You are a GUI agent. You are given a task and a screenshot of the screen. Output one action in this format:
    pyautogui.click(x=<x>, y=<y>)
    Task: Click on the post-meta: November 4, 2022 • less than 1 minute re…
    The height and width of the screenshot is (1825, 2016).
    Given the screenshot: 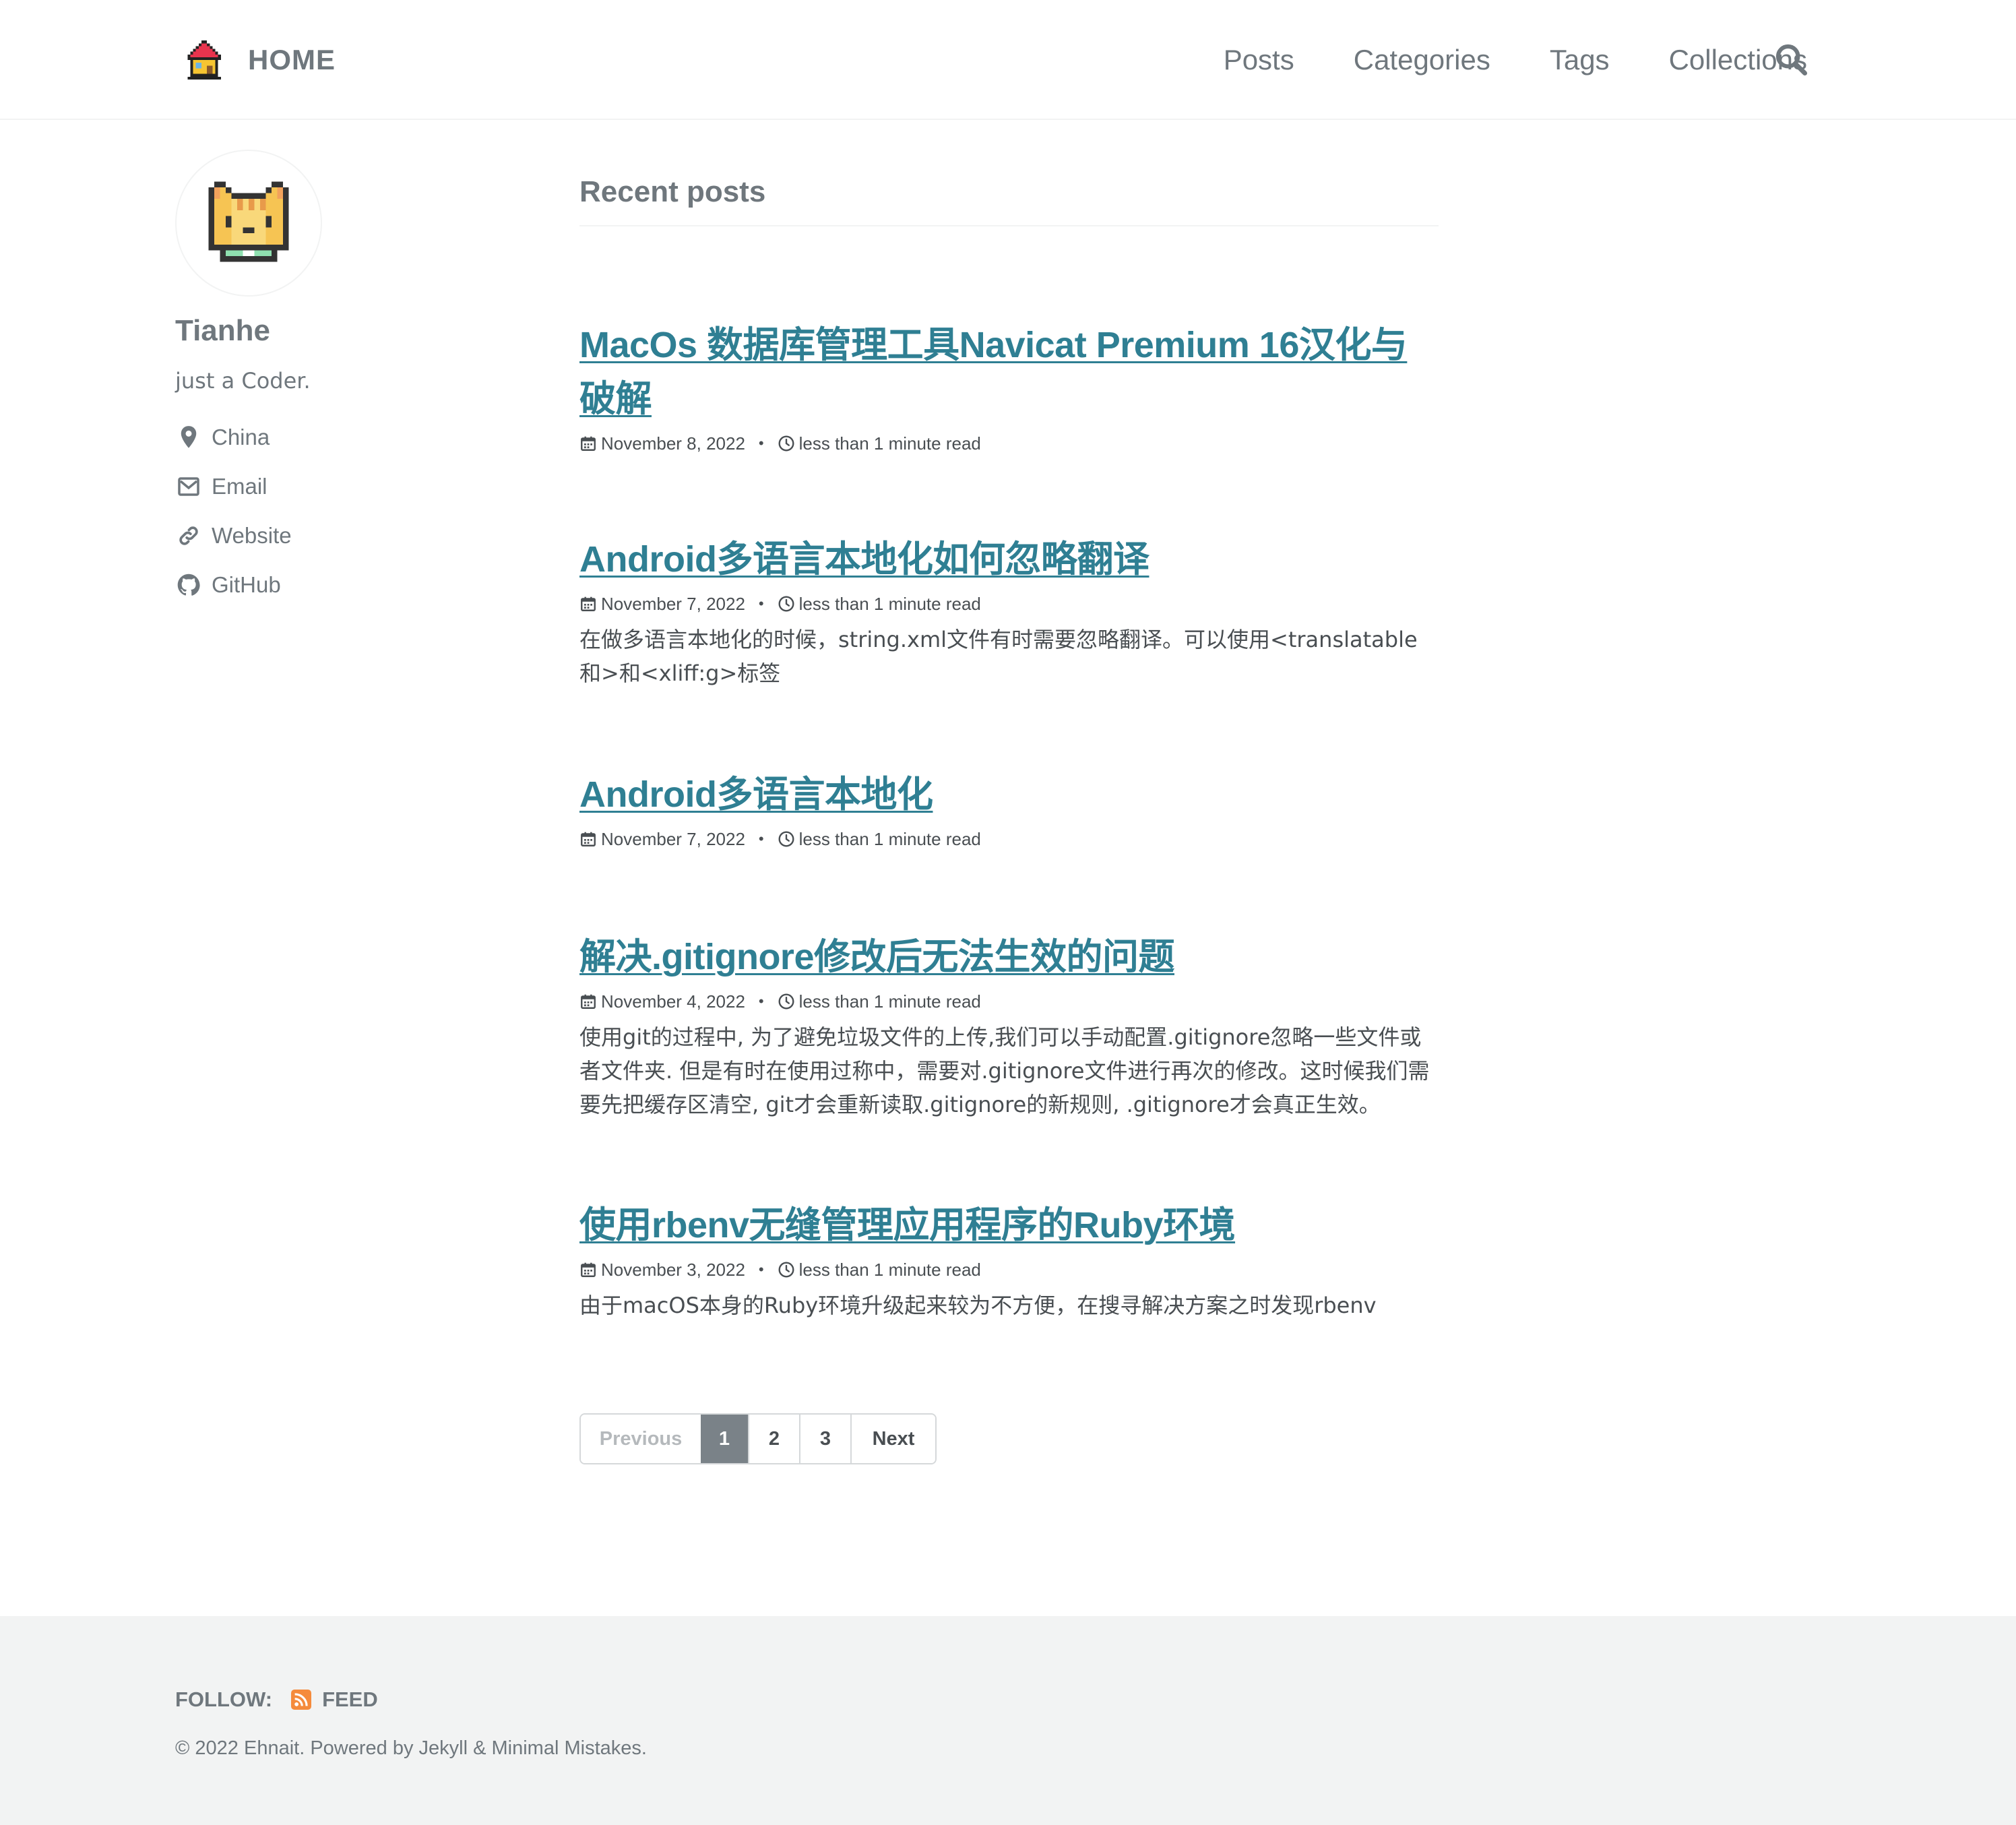 What is the action you would take?
    pyautogui.click(x=1009, y=1001)
    